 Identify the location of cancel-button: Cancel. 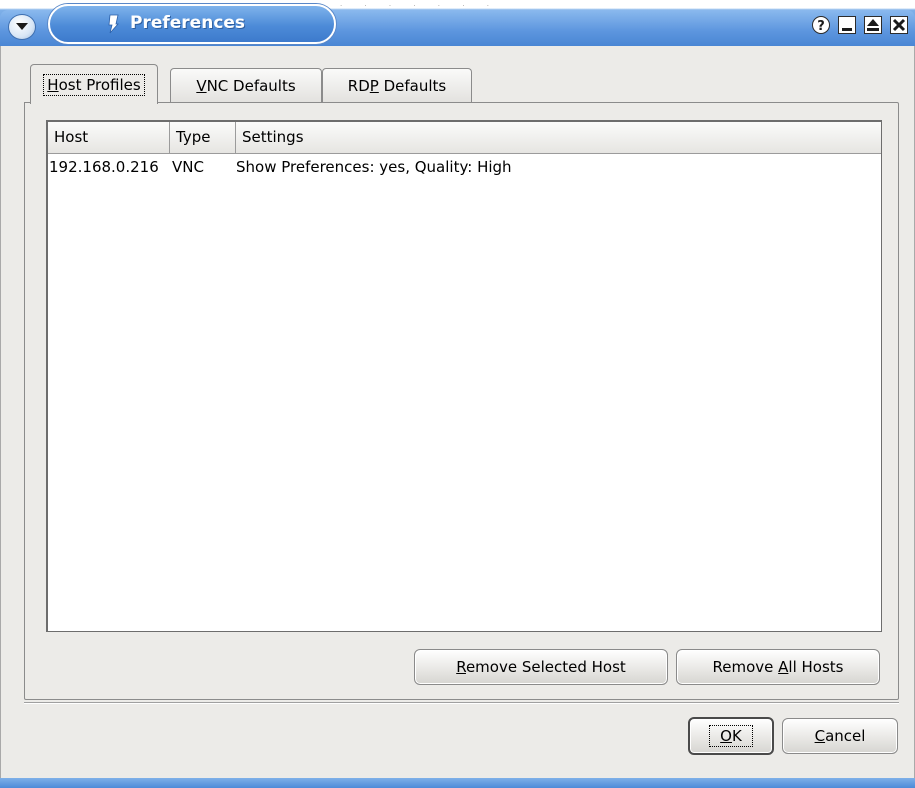
(840, 736).